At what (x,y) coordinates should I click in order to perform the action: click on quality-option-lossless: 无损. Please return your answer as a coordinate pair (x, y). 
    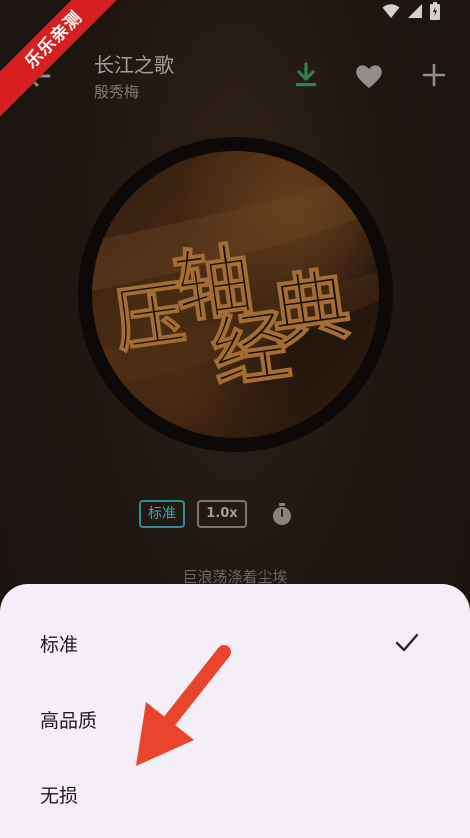
    Looking at the image, I should click on (235, 793).